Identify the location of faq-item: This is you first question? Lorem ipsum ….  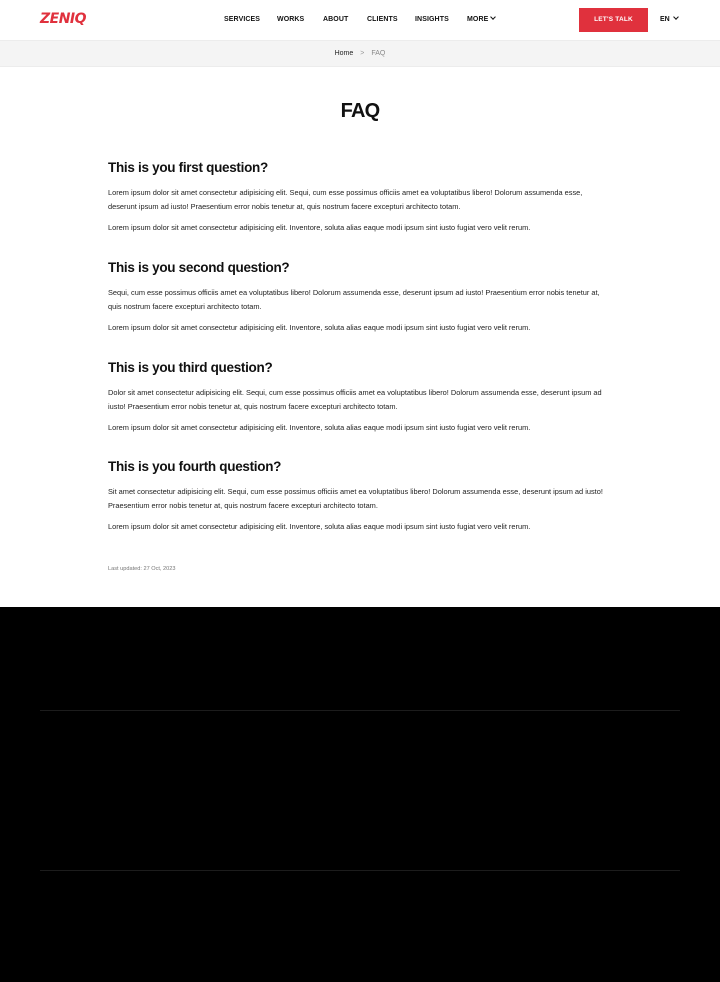
(360, 197).